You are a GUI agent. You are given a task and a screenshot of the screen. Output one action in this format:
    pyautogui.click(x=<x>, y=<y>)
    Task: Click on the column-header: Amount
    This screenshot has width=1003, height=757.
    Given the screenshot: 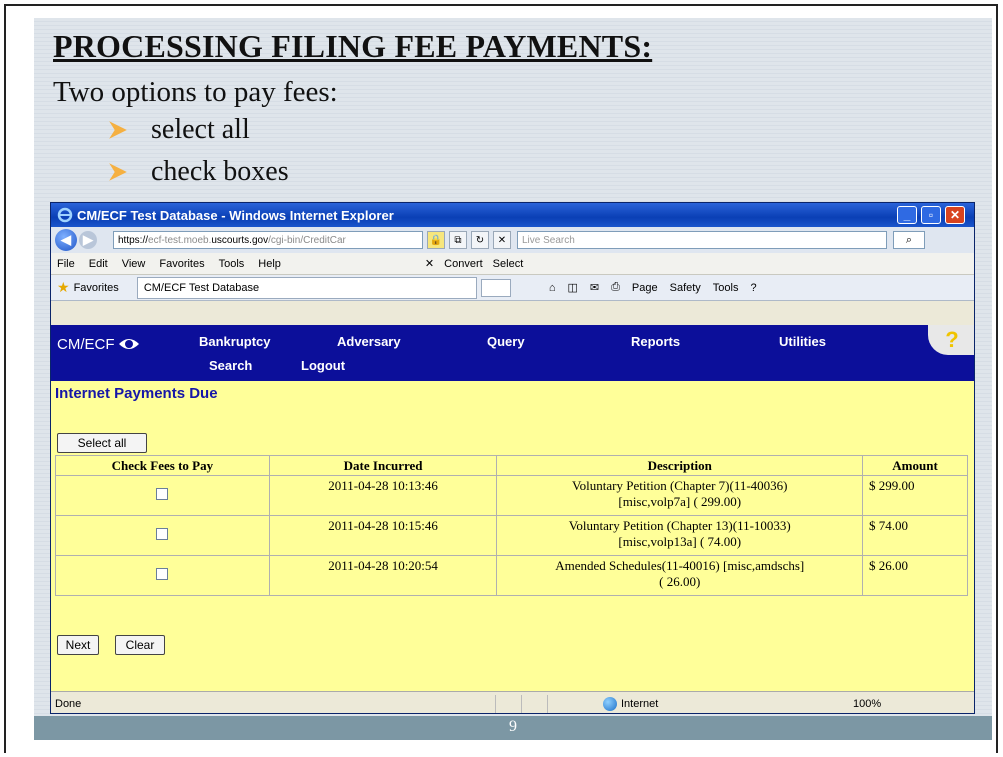 What is the action you would take?
    pyautogui.click(x=915, y=465)
    